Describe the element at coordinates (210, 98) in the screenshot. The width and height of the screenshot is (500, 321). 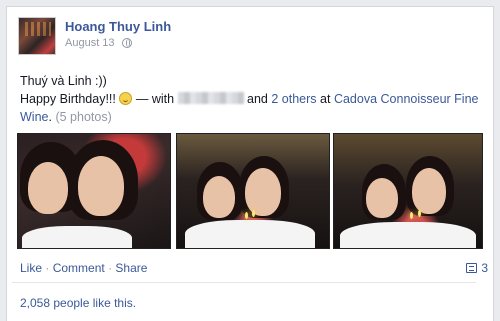
I see `tagged-friend-blurred` at that location.